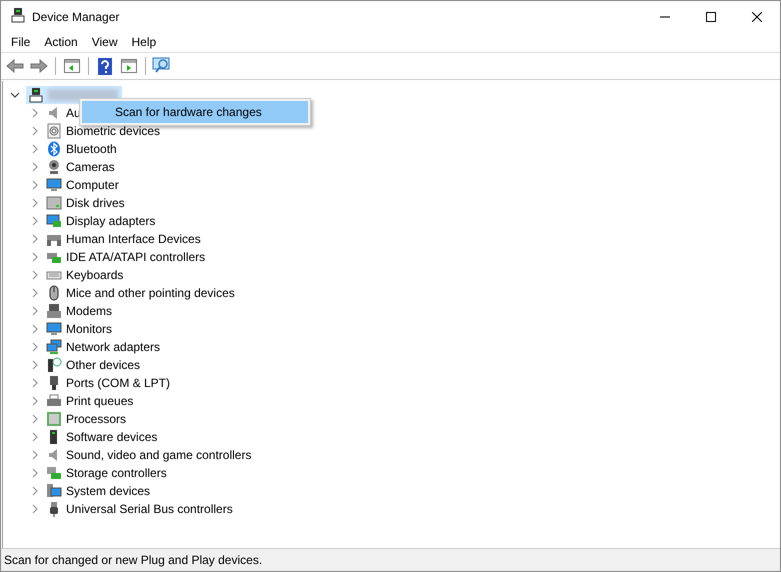  I want to click on tree-item: System devices, so click(106, 491).